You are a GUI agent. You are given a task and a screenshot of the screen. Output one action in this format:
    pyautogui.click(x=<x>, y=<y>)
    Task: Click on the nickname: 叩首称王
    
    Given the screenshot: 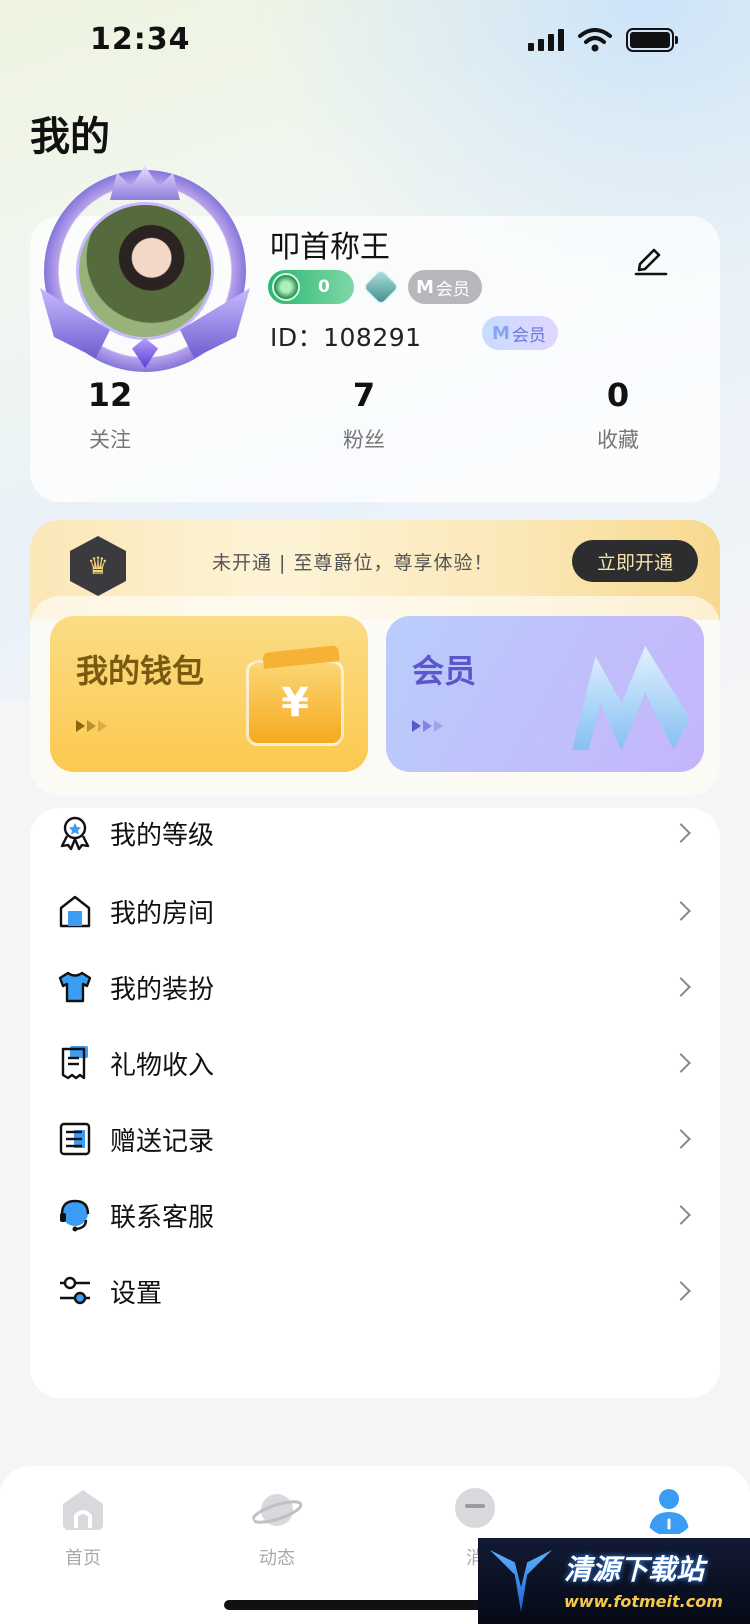 What is the action you would take?
    pyautogui.click(x=330, y=247)
    